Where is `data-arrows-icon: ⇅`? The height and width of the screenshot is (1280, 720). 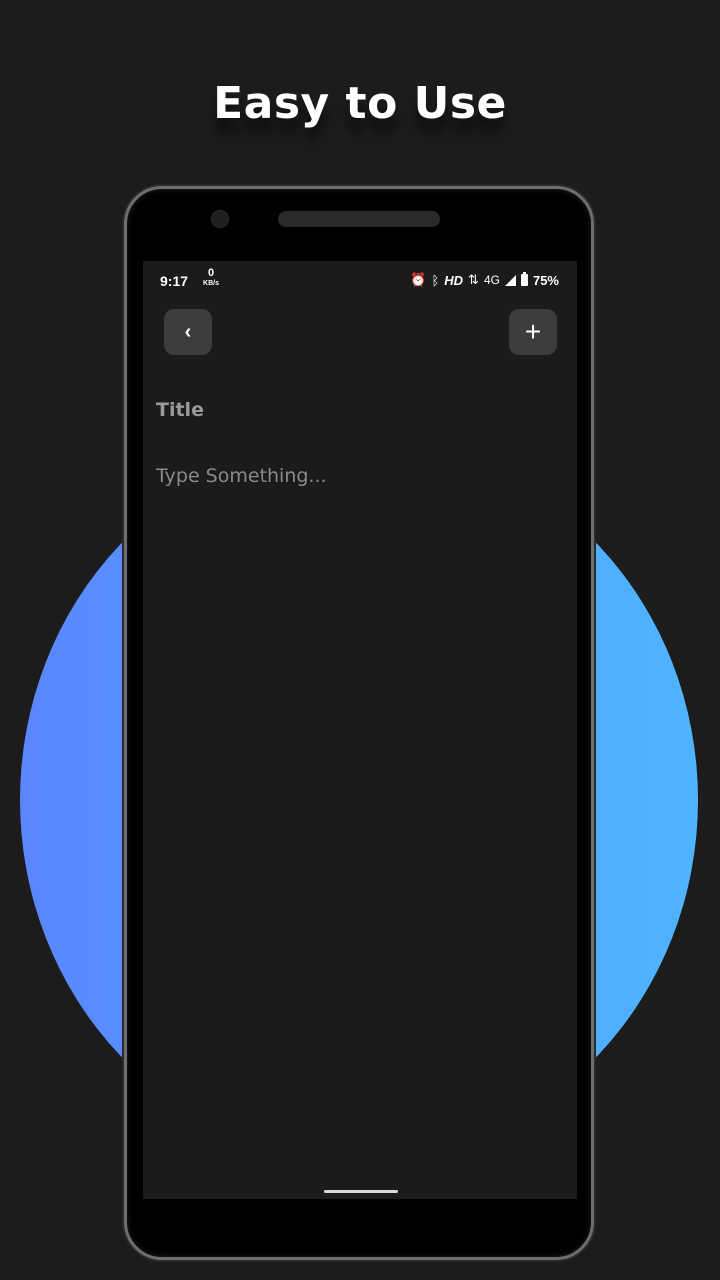 data-arrows-icon: ⇅ is located at coordinates (473, 279).